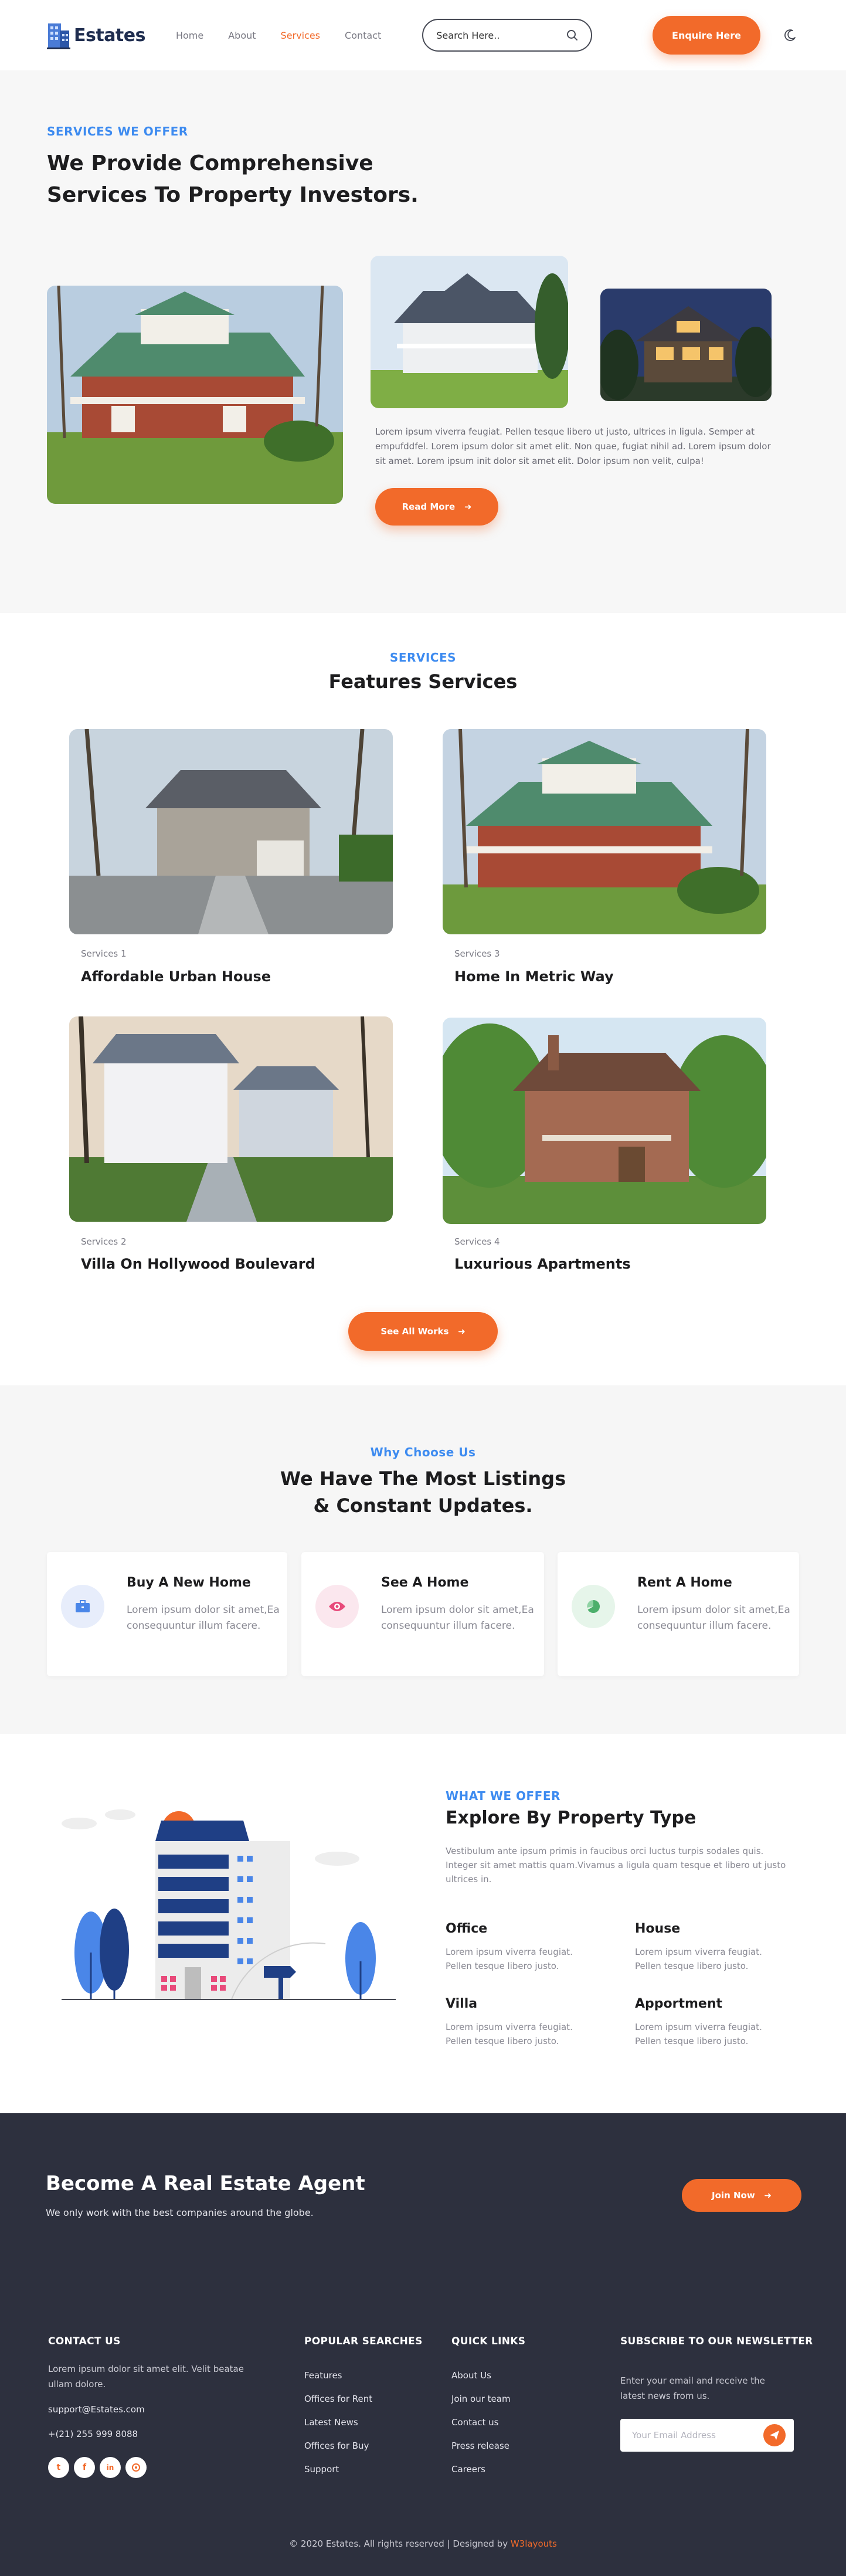 This screenshot has width=846, height=2576. Describe the element at coordinates (501, 35) in the screenshot. I see `search-input` at that location.